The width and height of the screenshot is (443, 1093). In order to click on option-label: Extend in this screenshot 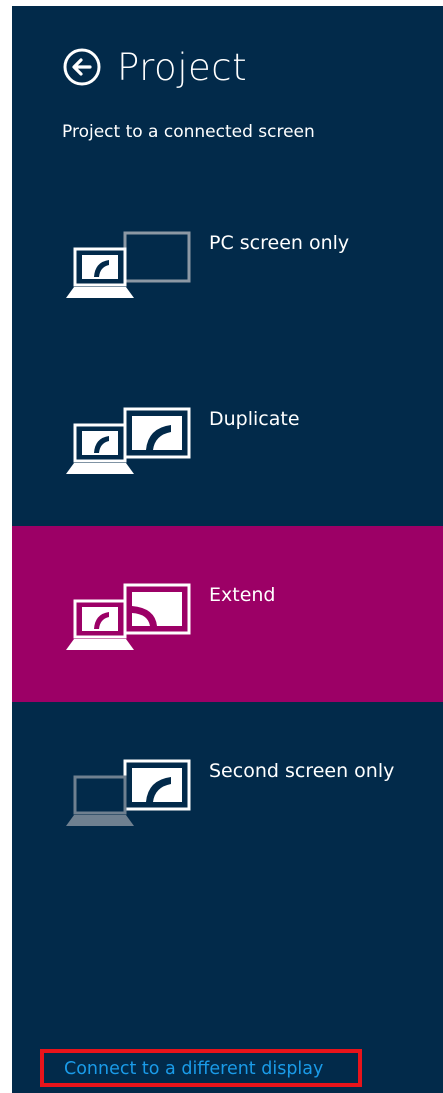, I will do `click(242, 595)`.